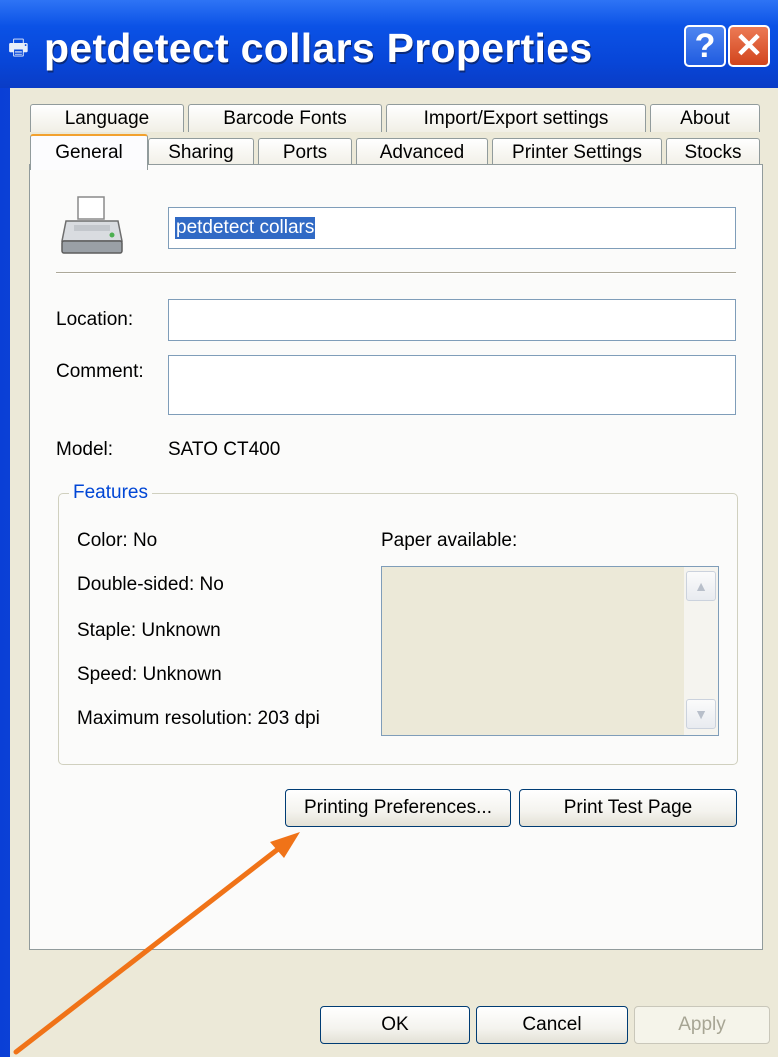 The height and width of the screenshot is (1057, 778). Describe the element at coordinates (149, 674) in the screenshot. I see `feature-speed: Speed: Unknown` at that location.